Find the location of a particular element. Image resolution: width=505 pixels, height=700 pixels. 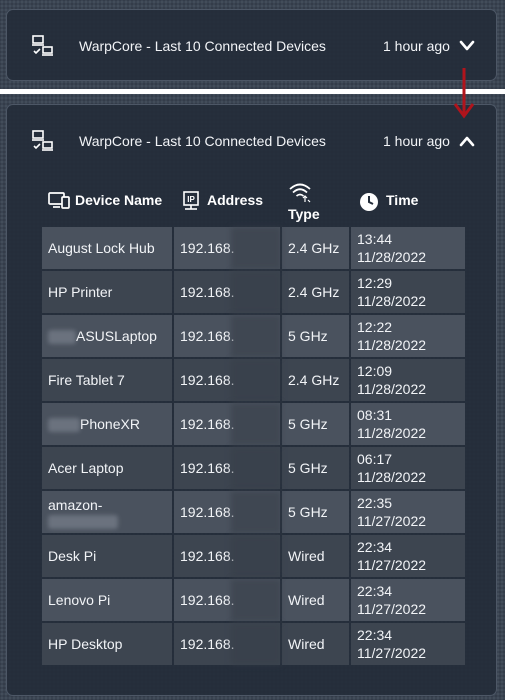

device-name-cell: Fire Tablet 7 is located at coordinates (107, 380).